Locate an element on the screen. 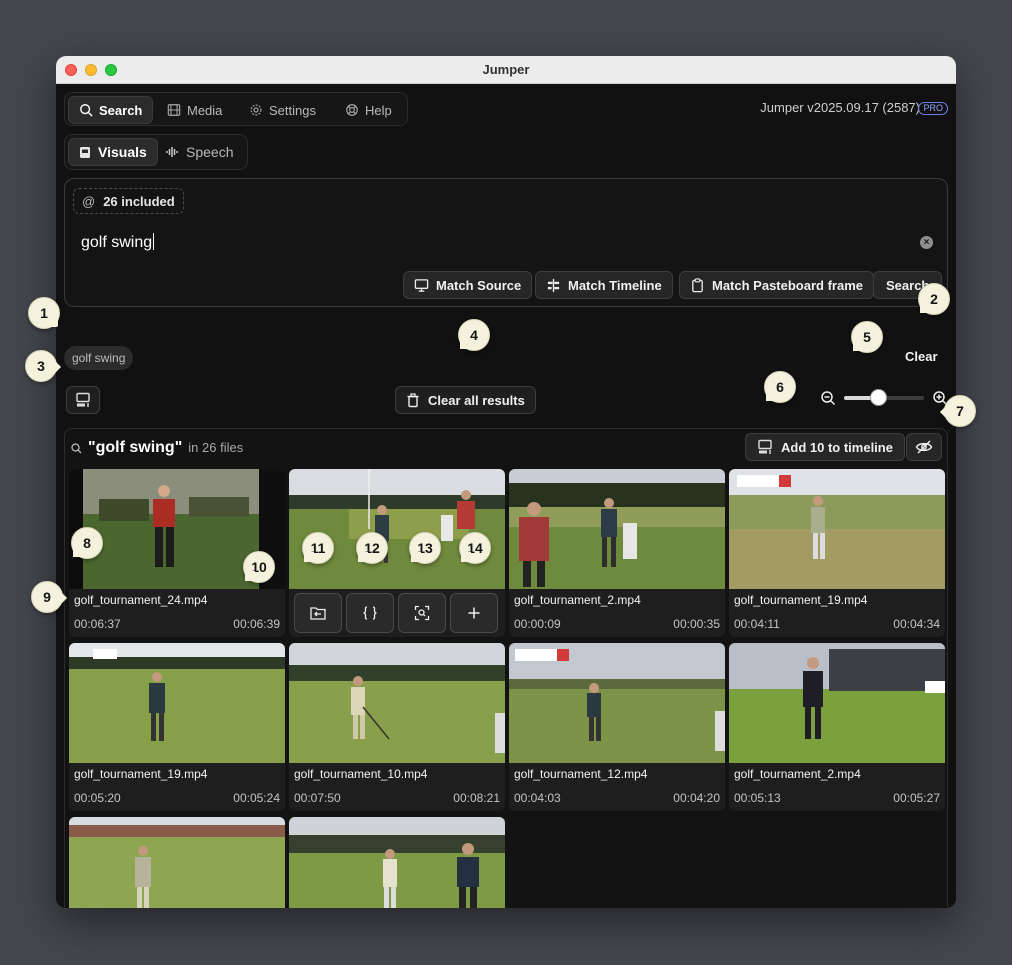  search-mode-switch: Visuals Speech is located at coordinates (156, 152).